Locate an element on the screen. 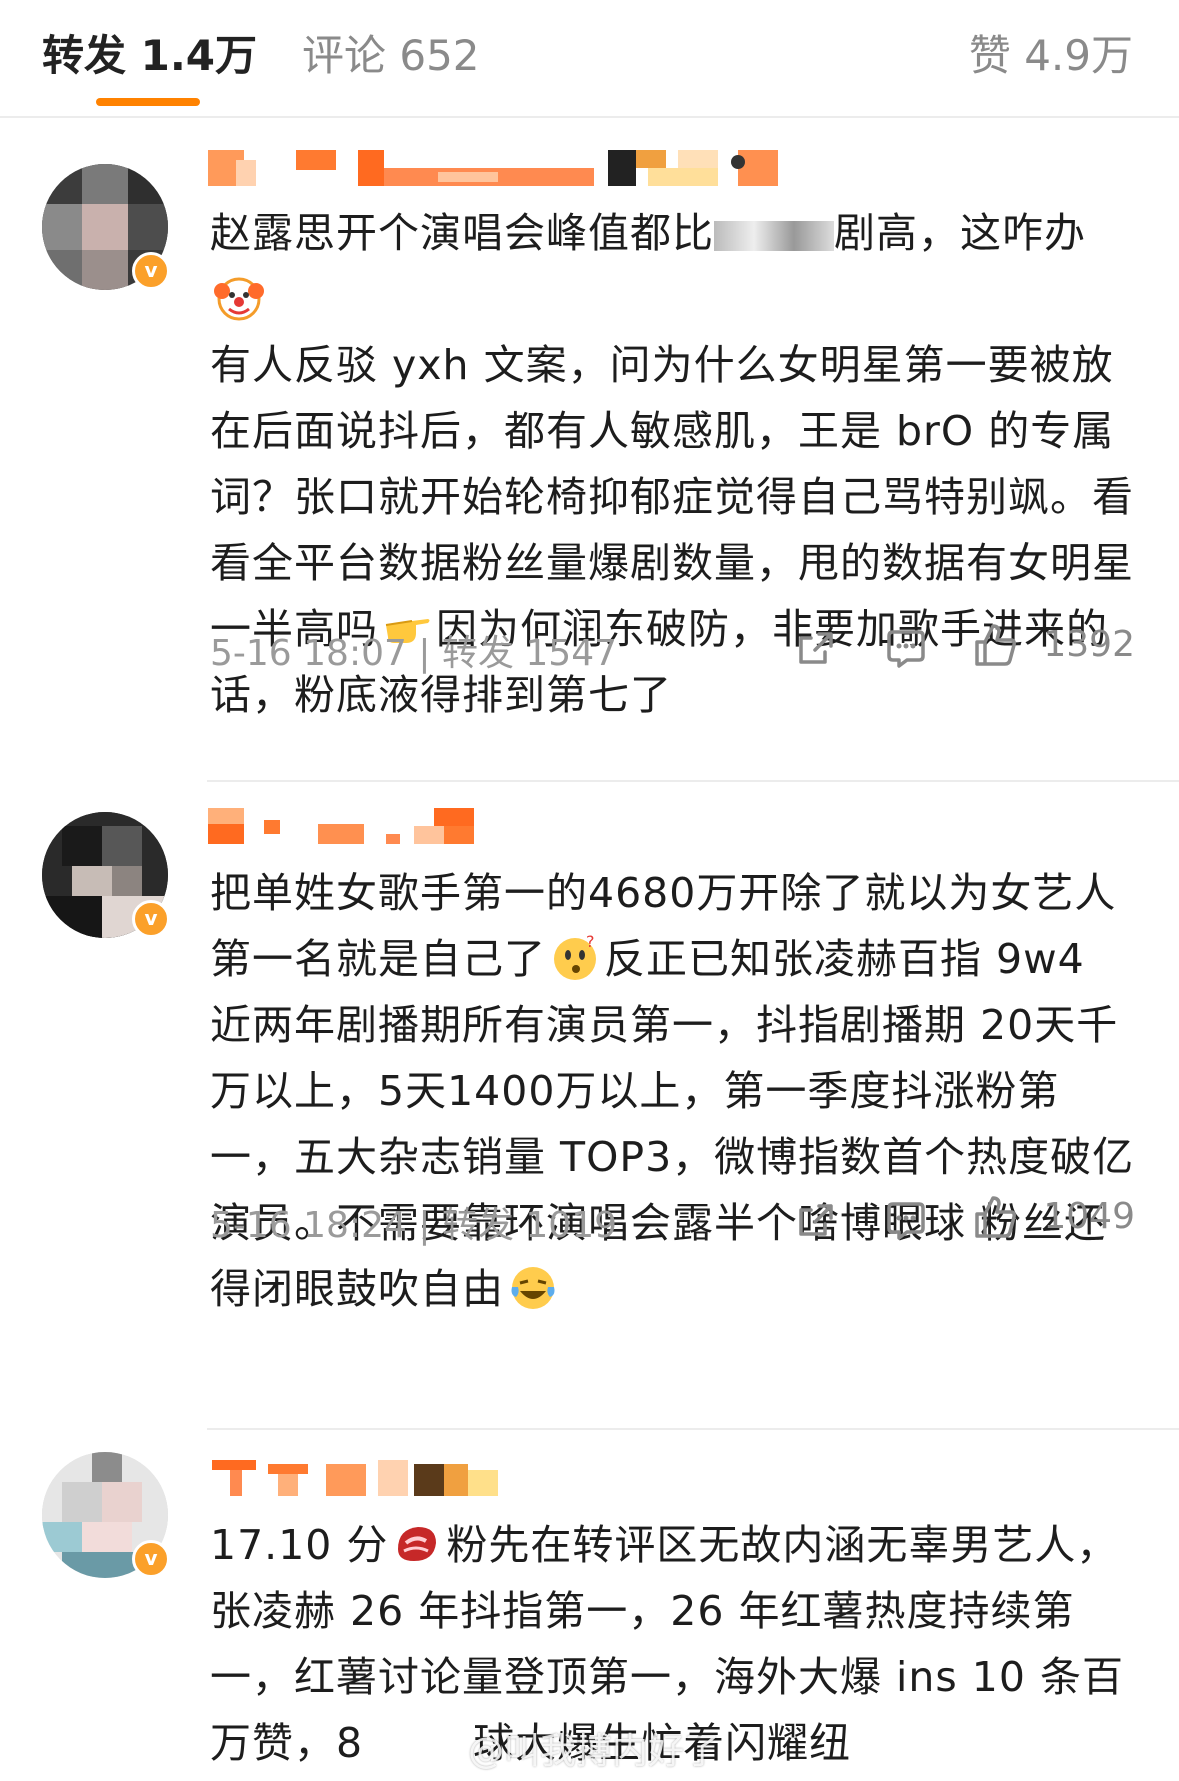 The width and height of the screenshot is (1179, 1781). thinking-face-emoji-icon: ? is located at coordinates (575, 956).